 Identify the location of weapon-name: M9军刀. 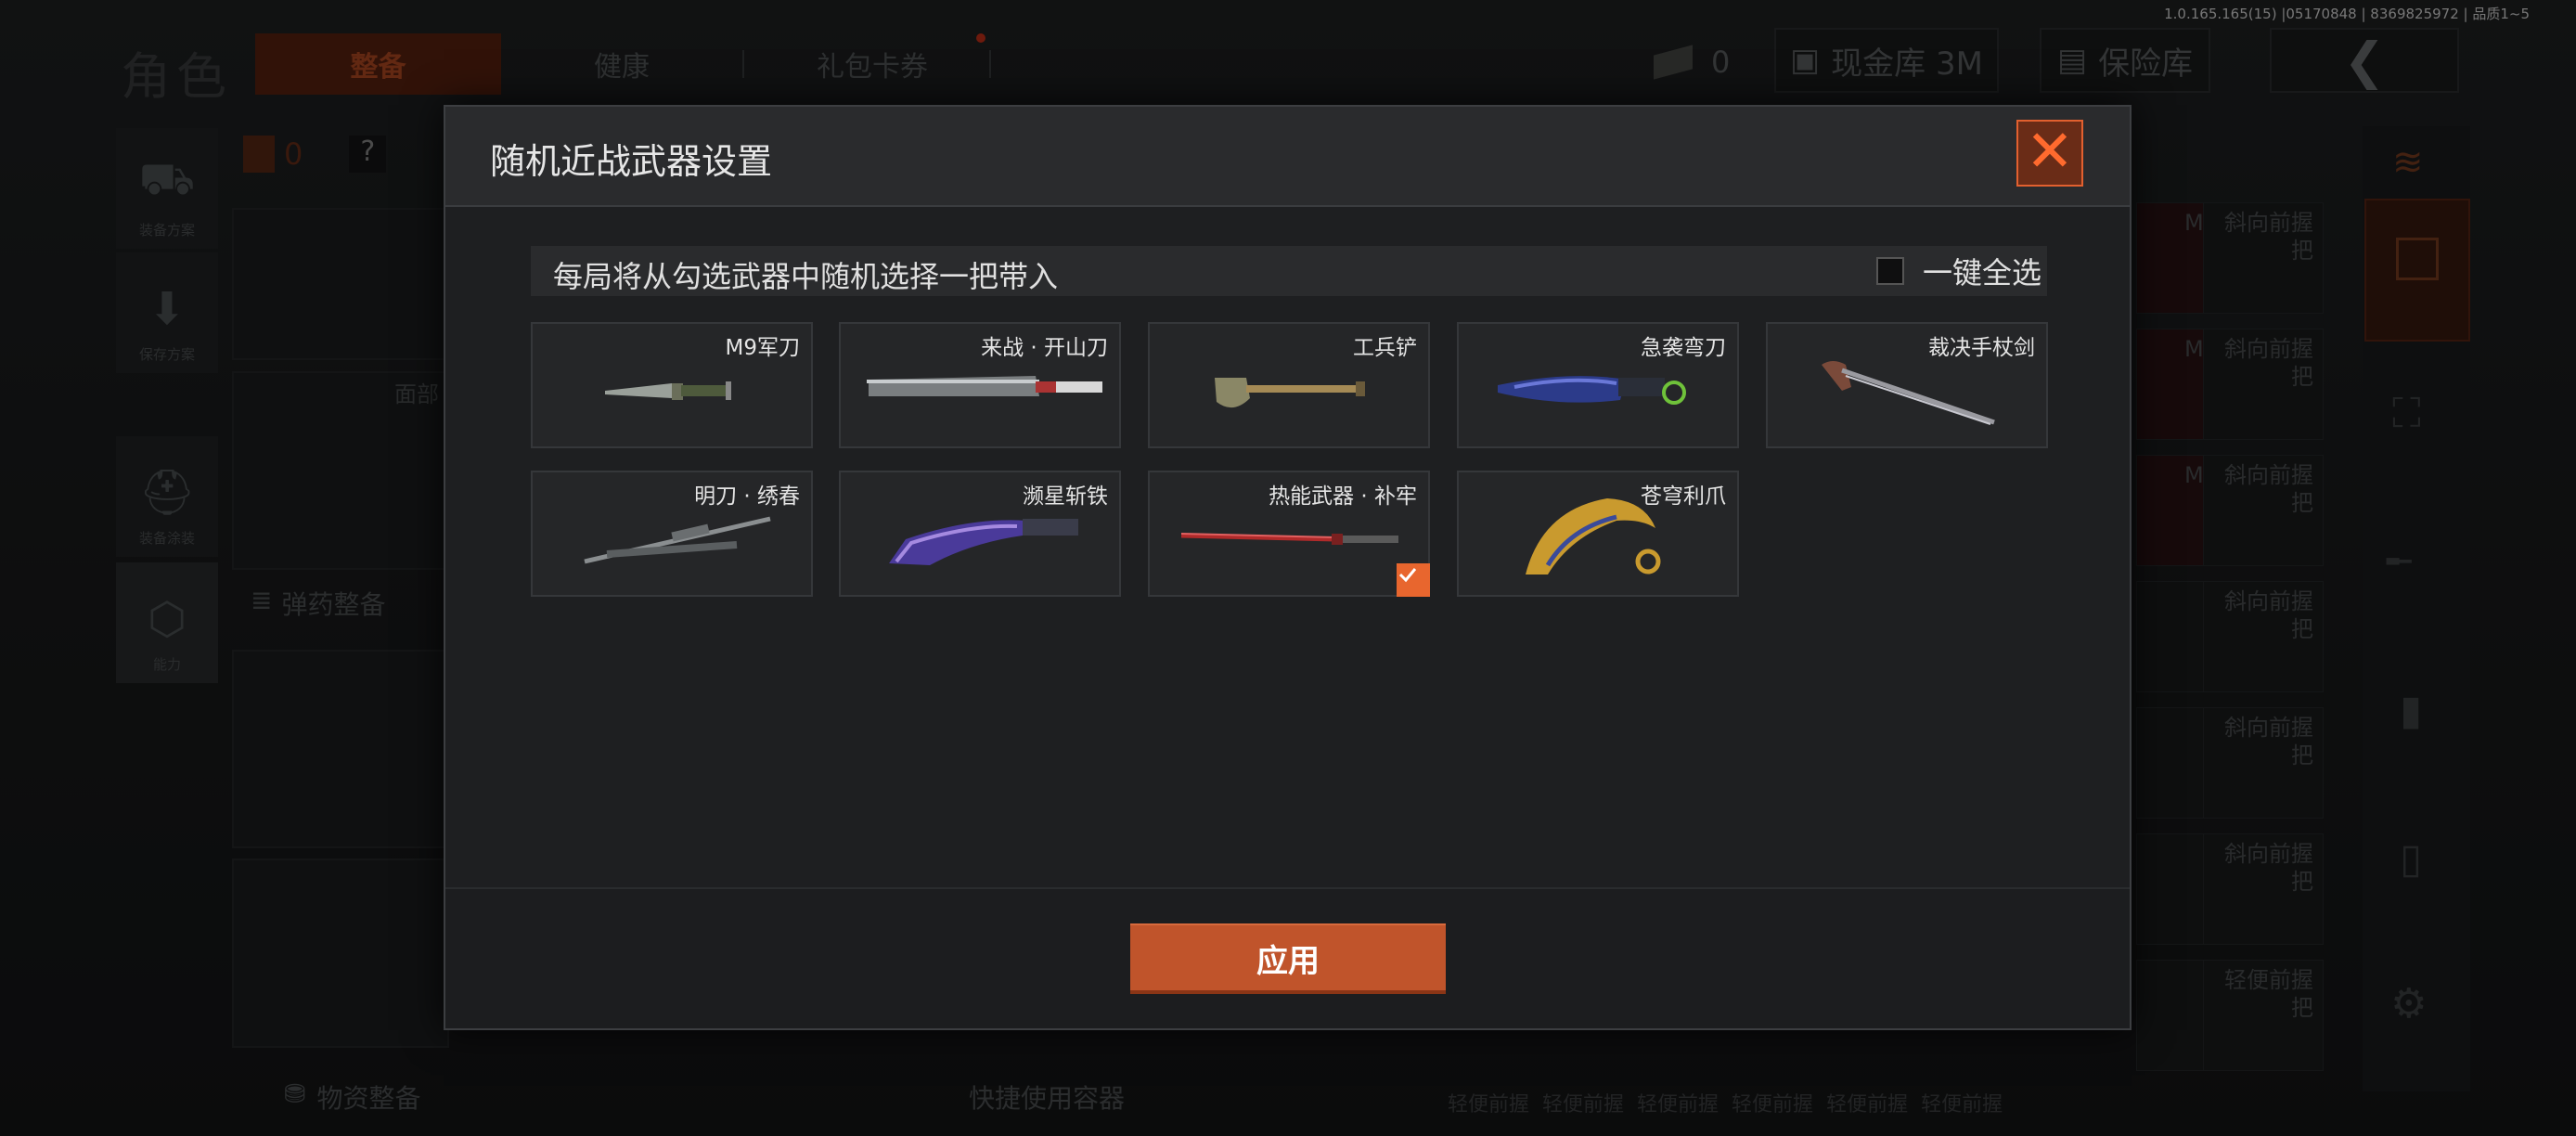
(763, 348).